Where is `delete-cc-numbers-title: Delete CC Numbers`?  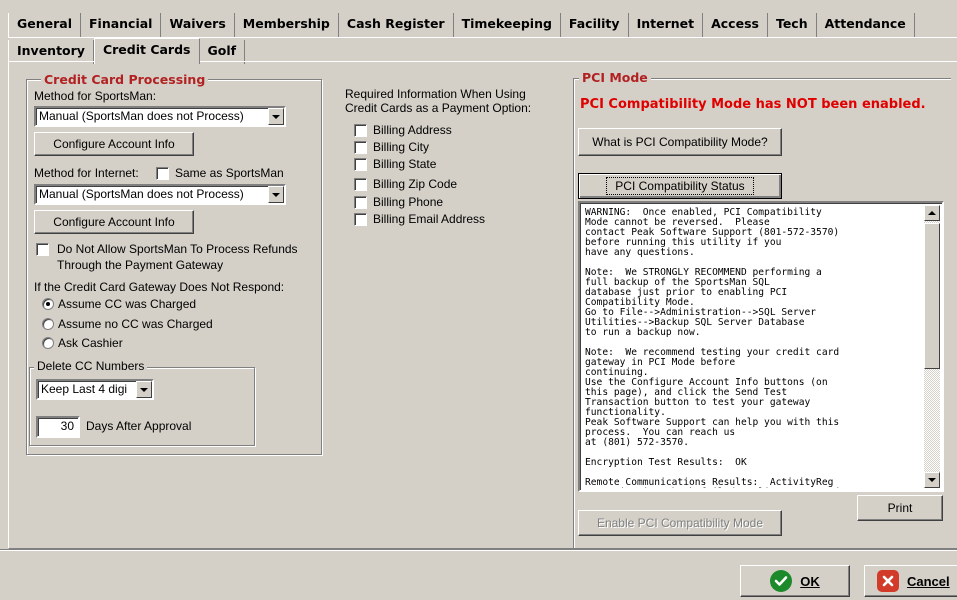 delete-cc-numbers-title: Delete CC Numbers is located at coordinates (91, 366).